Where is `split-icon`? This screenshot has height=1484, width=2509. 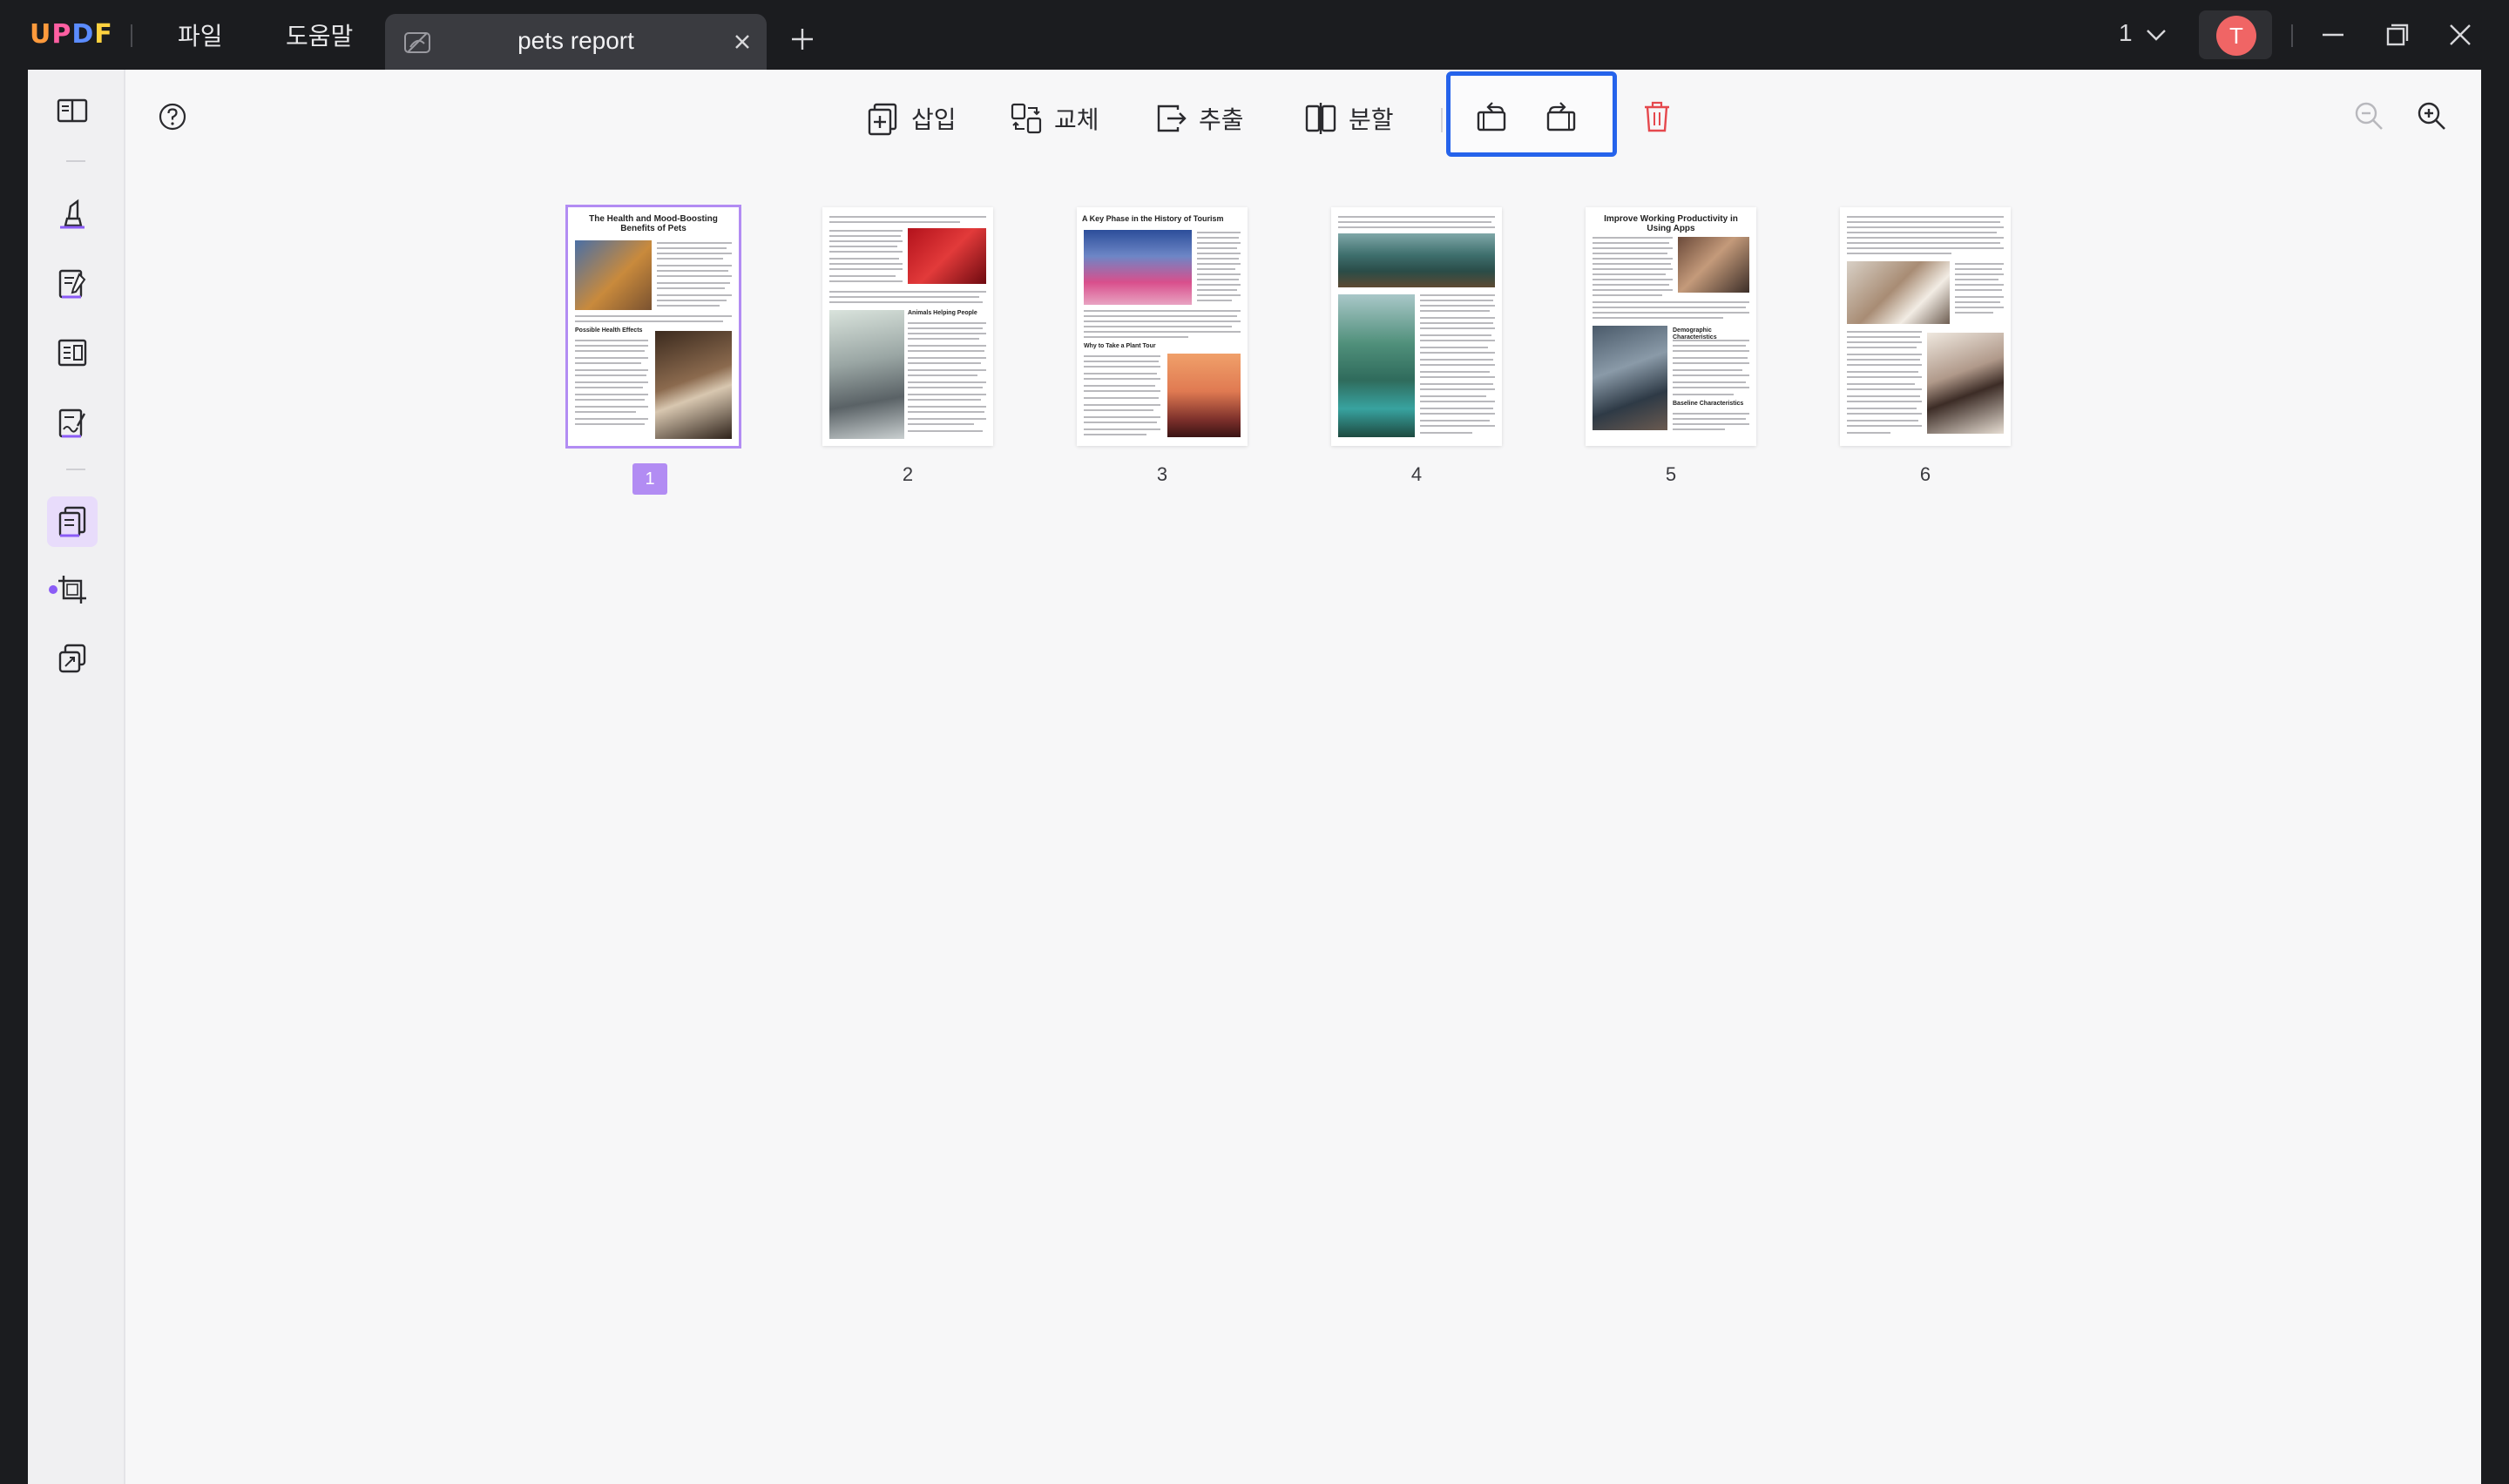
split-icon is located at coordinates (1320, 118).